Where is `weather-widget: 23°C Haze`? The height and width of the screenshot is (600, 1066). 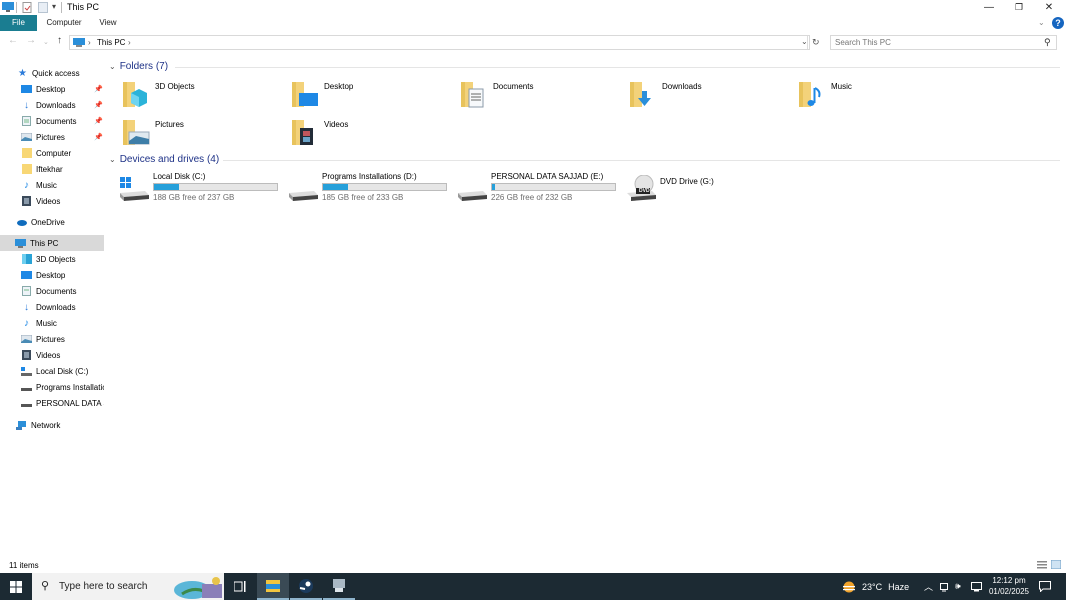 weather-widget: 23°C Haze is located at coordinates (875, 586).